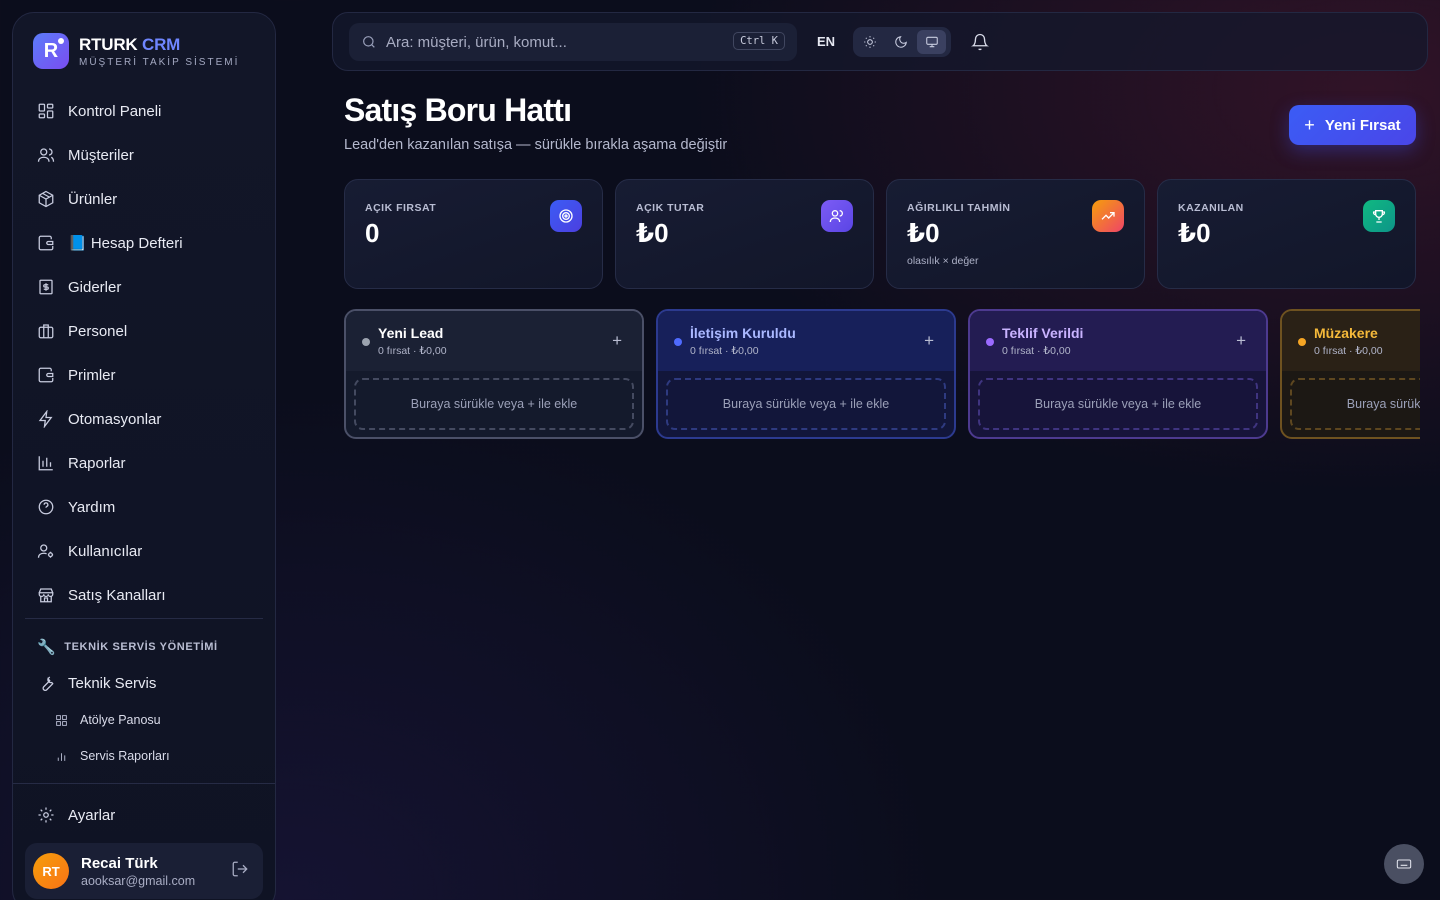 Image resolution: width=1440 pixels, height=900 pixels. Describe the element at coordinates (744, 234) in the screenshot. I see `stat-card-open-amount: AÇIK TUTAR ₺0` at that location.